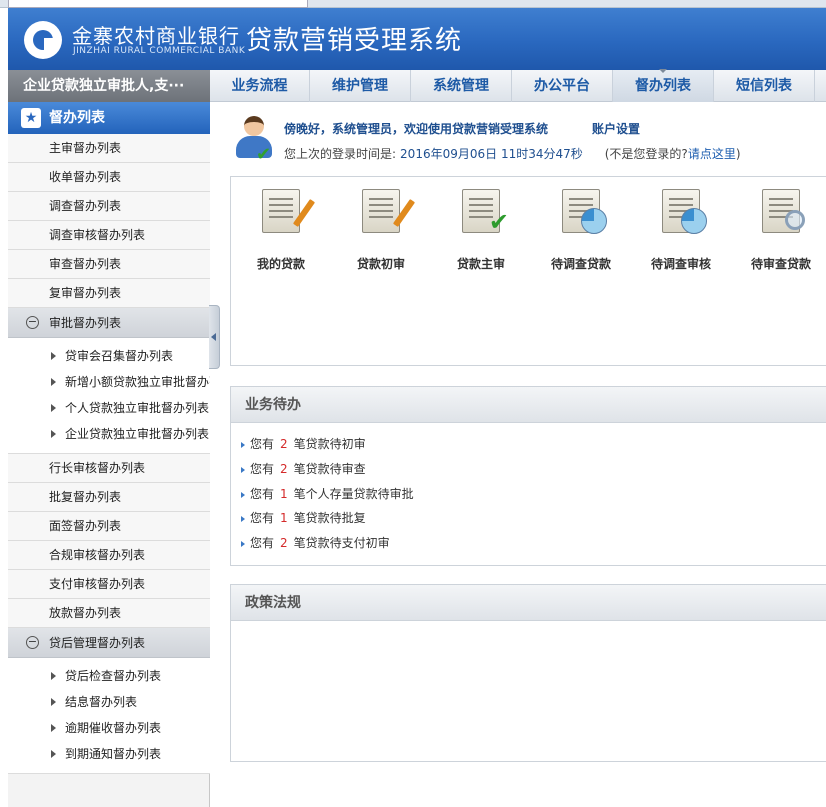  What do you see at coordinates (43, 40) in the screenshot?
I see `bank-logo-icon` at bounding box center [43, 40].